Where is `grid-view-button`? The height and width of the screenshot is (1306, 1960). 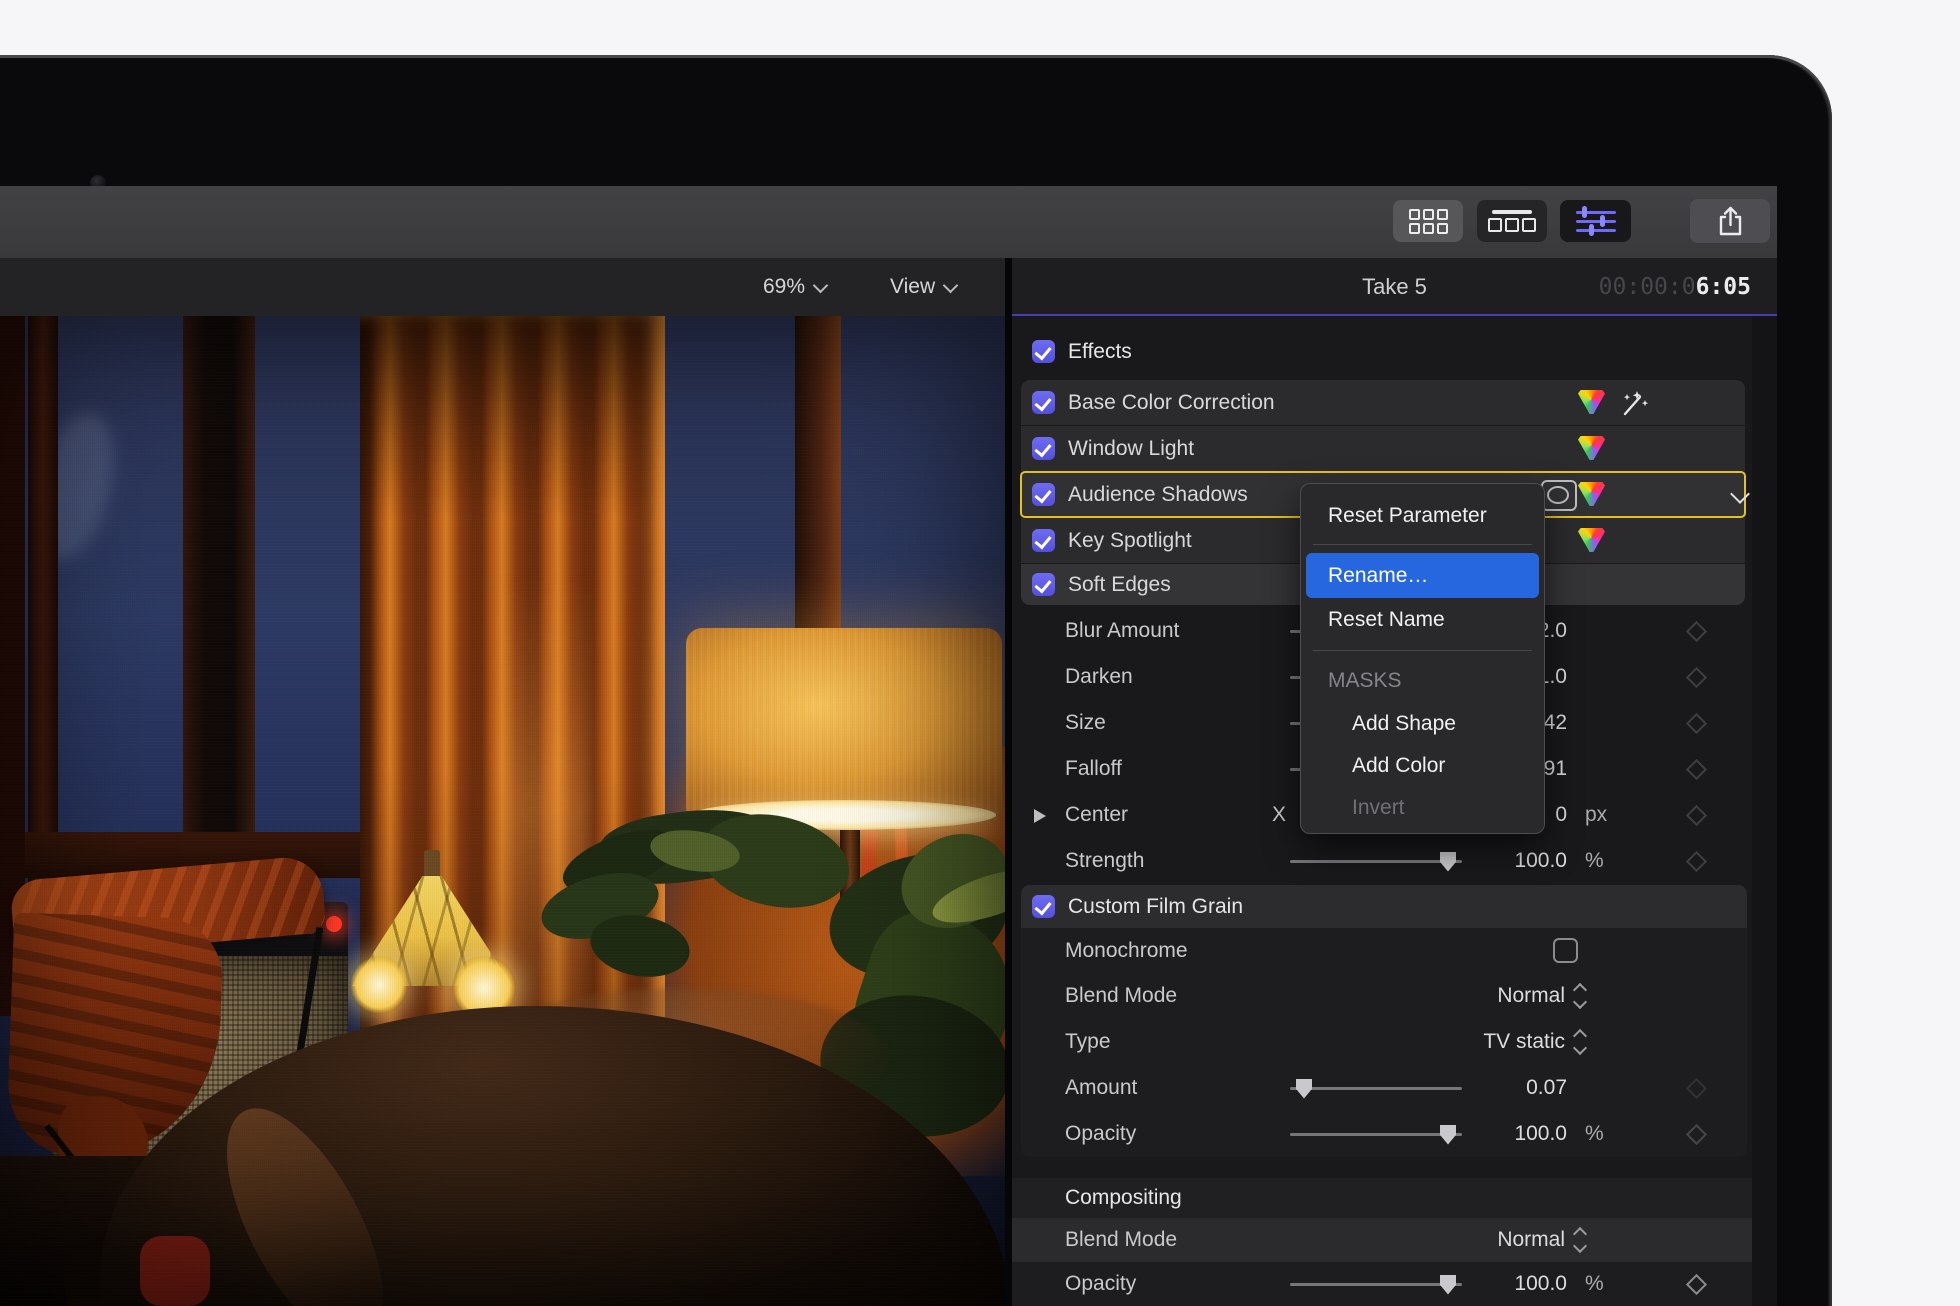
grid-view-button is located at coordinates (1428, 221).